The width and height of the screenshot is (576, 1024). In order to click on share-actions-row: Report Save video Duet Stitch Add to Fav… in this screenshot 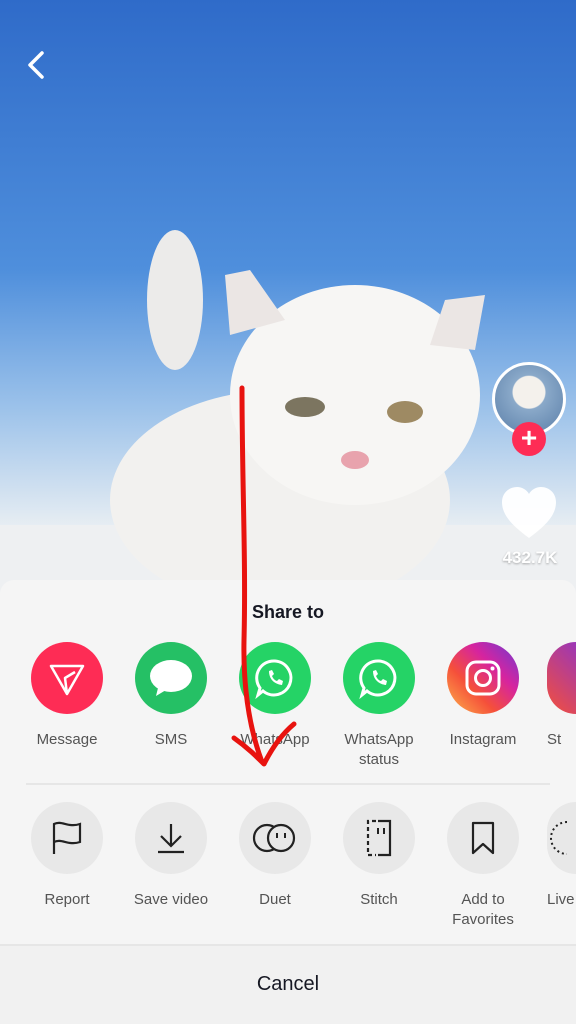, I will do `click(288, 866)`.